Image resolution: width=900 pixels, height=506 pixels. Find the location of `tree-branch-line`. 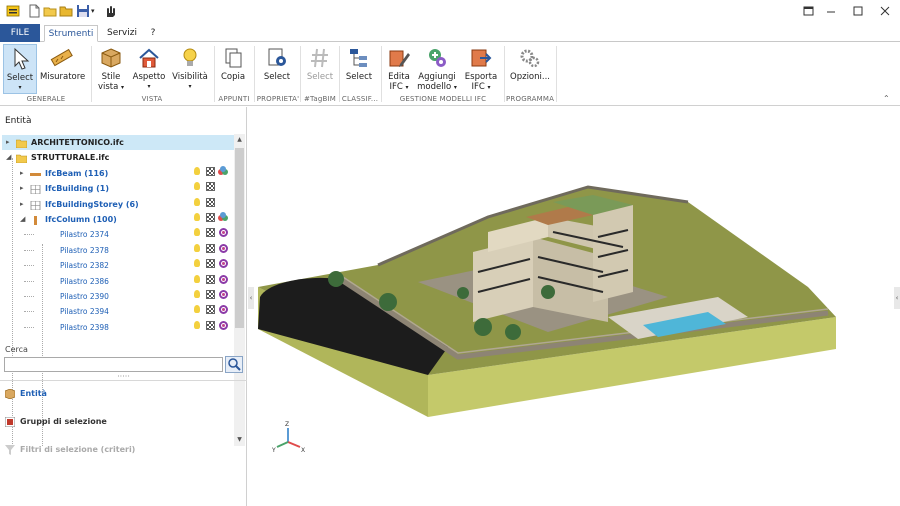

tree-branch-line is located at coordinates (29, 265).